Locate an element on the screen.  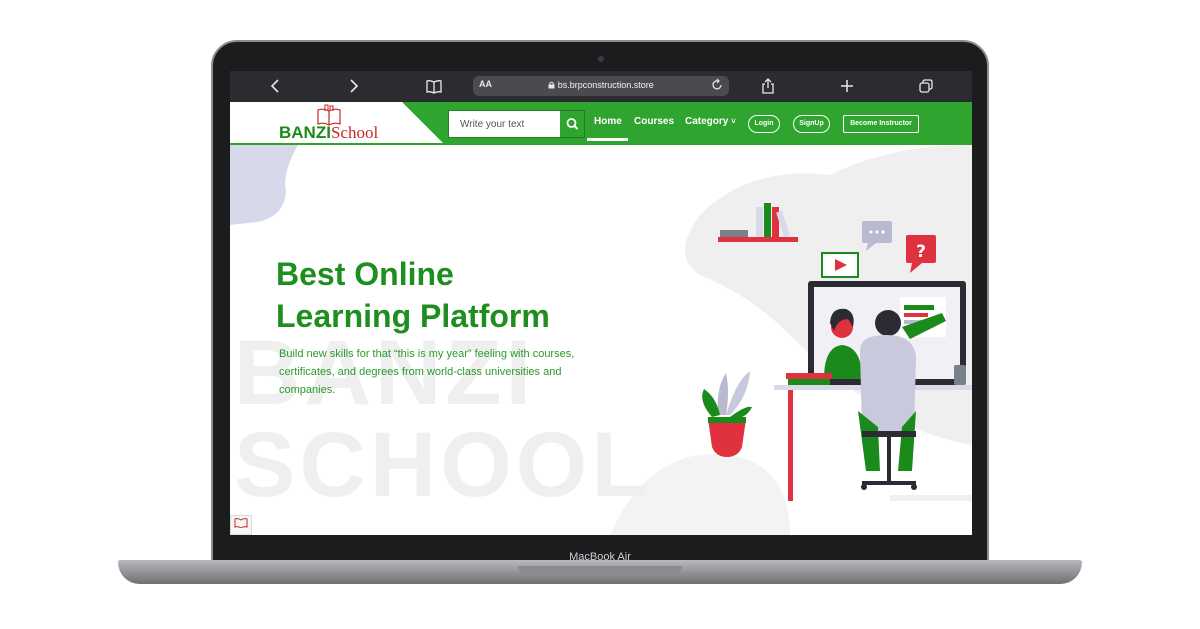
search-button is located at coordinates (571, 124).